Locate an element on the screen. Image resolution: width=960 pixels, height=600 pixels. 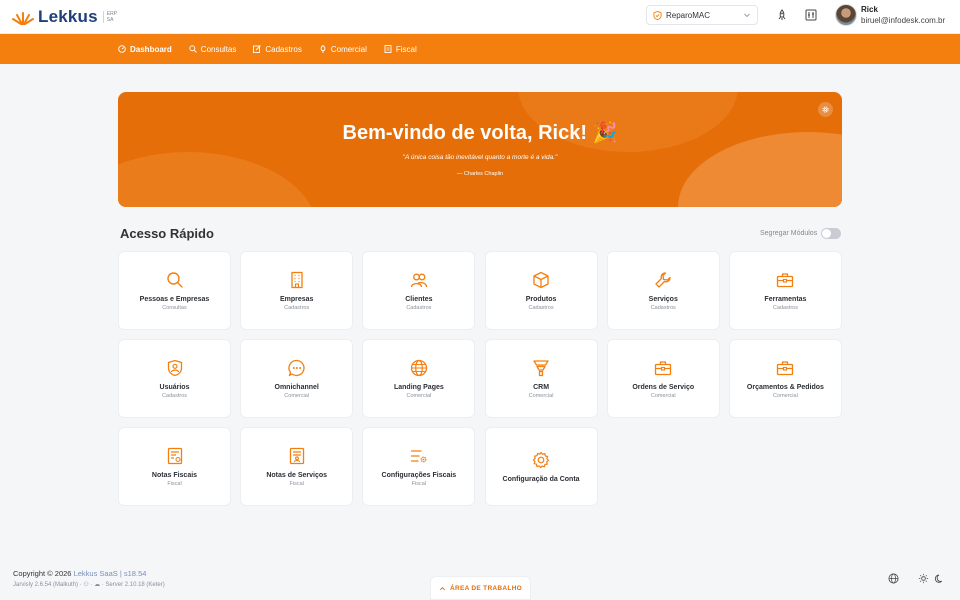
workspace-select: ReparoMAC is located at coordinates (702, 15).